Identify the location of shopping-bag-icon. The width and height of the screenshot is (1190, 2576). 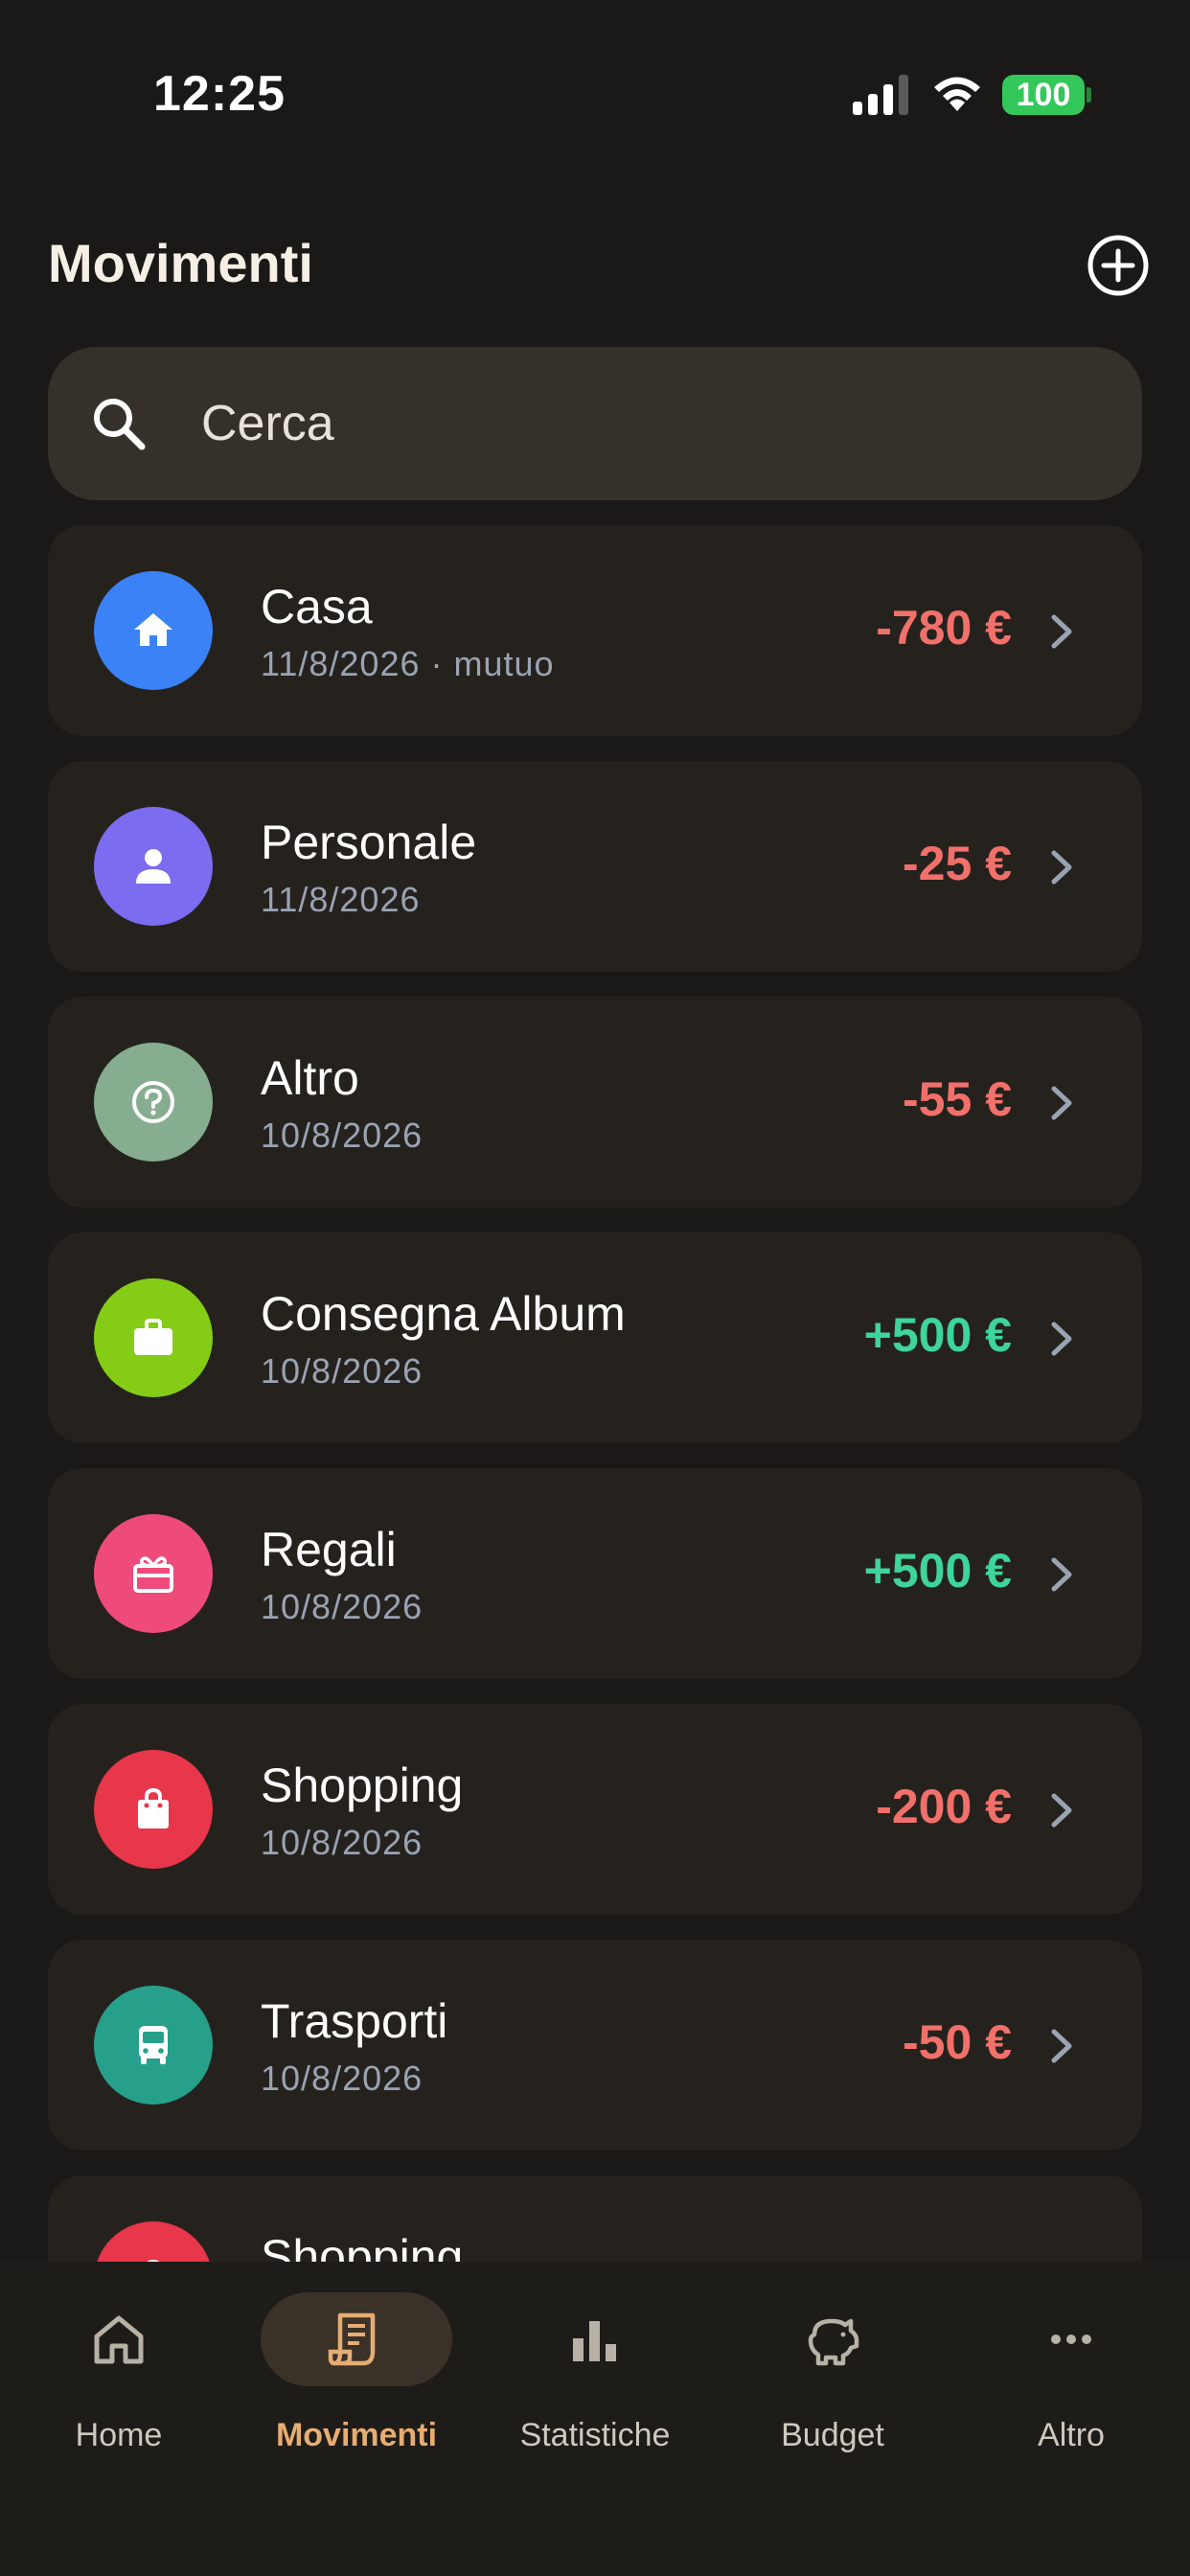
(154, 1807).